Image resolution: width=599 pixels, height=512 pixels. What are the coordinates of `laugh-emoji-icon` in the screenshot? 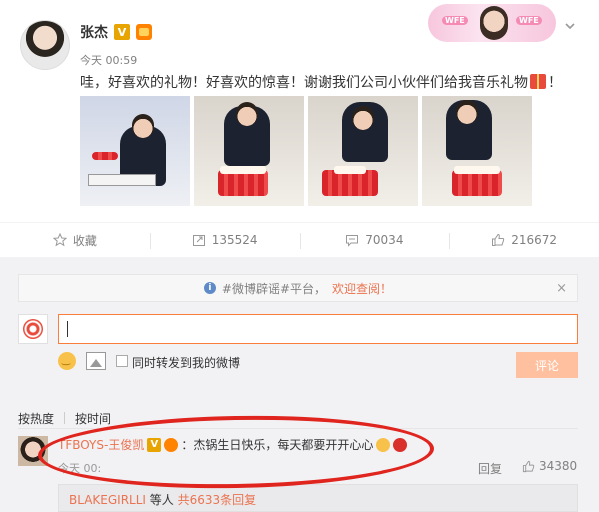 It's located at (383, 444).